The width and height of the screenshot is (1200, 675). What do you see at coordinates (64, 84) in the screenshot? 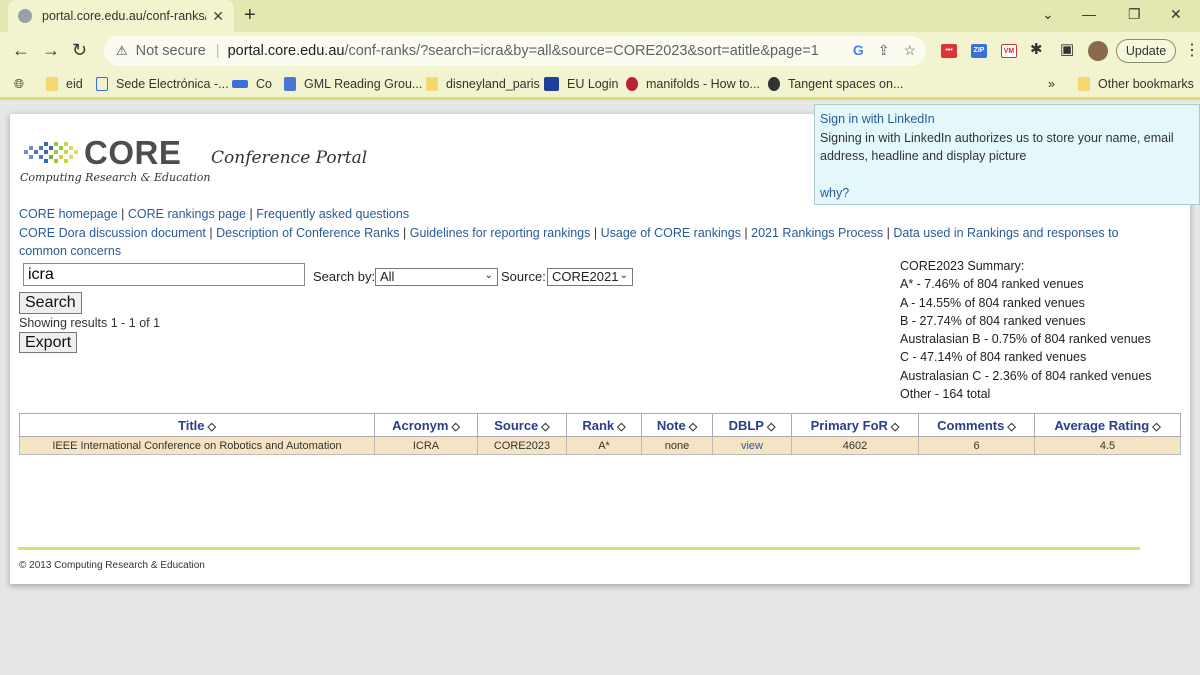
I see `bookmark-eid: eid` at bounding box center [64, 84].